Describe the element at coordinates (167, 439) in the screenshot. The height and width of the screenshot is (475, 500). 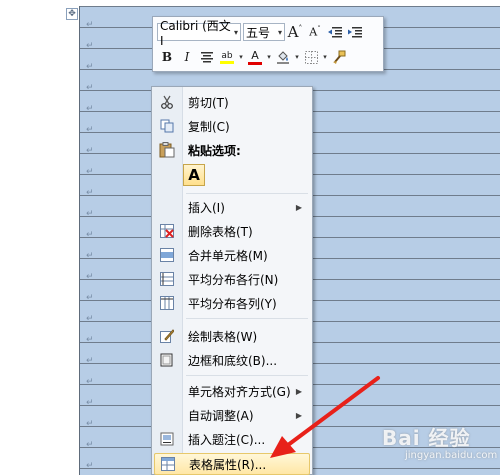
I see `caption-icon` at that location.